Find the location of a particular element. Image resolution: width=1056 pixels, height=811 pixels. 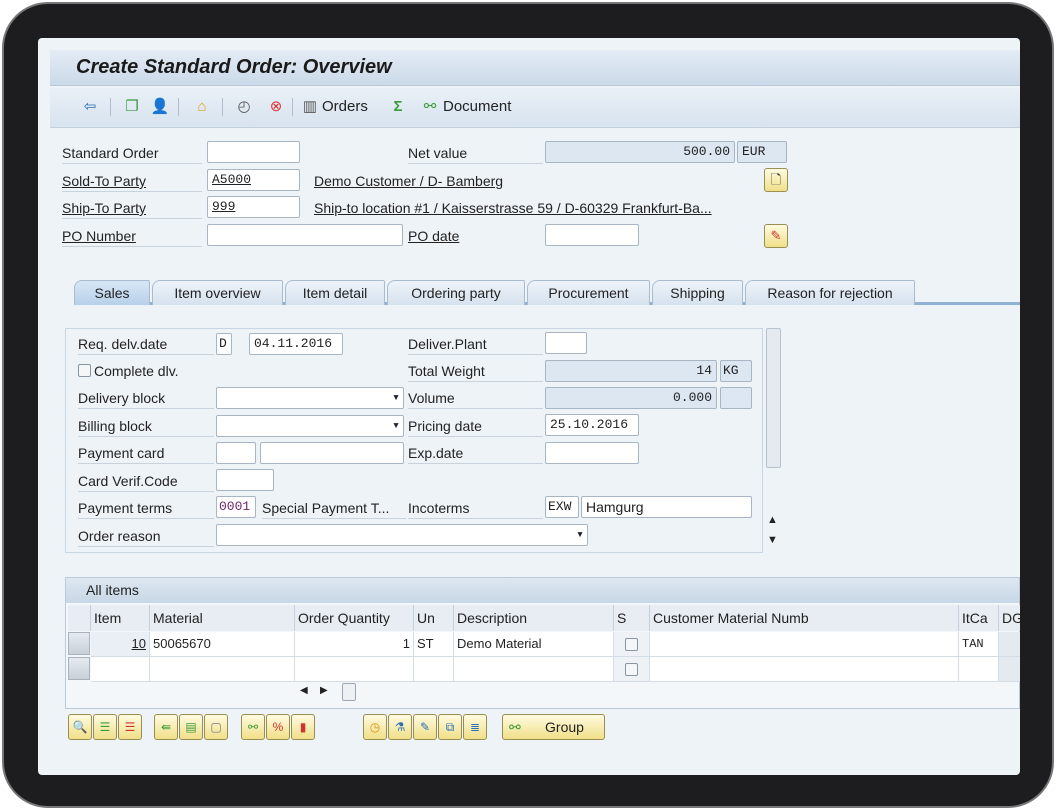

document-flow-icon: ⚯ is located at coordinates (430, 107).